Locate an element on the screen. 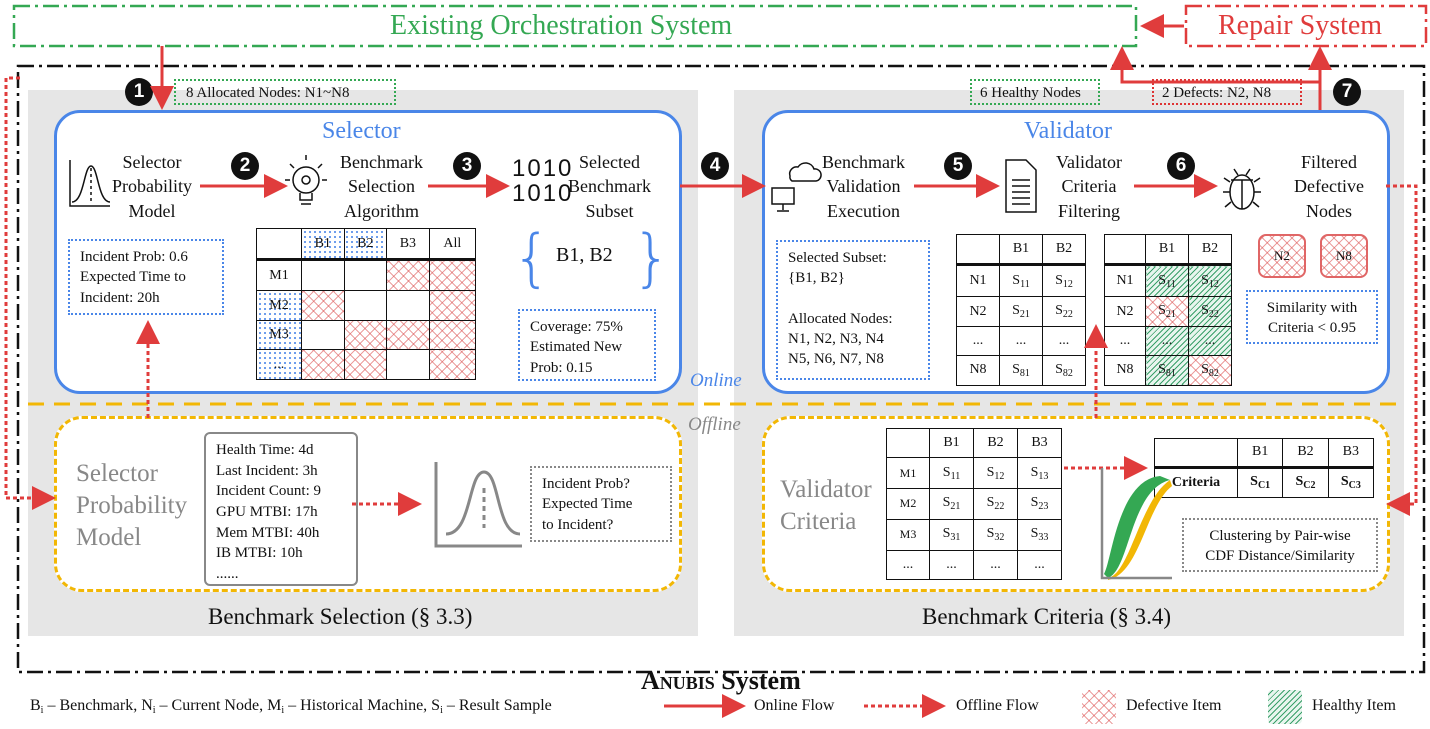 The height and width of the screenshot is (729, 1430). history-cell: S21 is located at coordinates (951, 504).